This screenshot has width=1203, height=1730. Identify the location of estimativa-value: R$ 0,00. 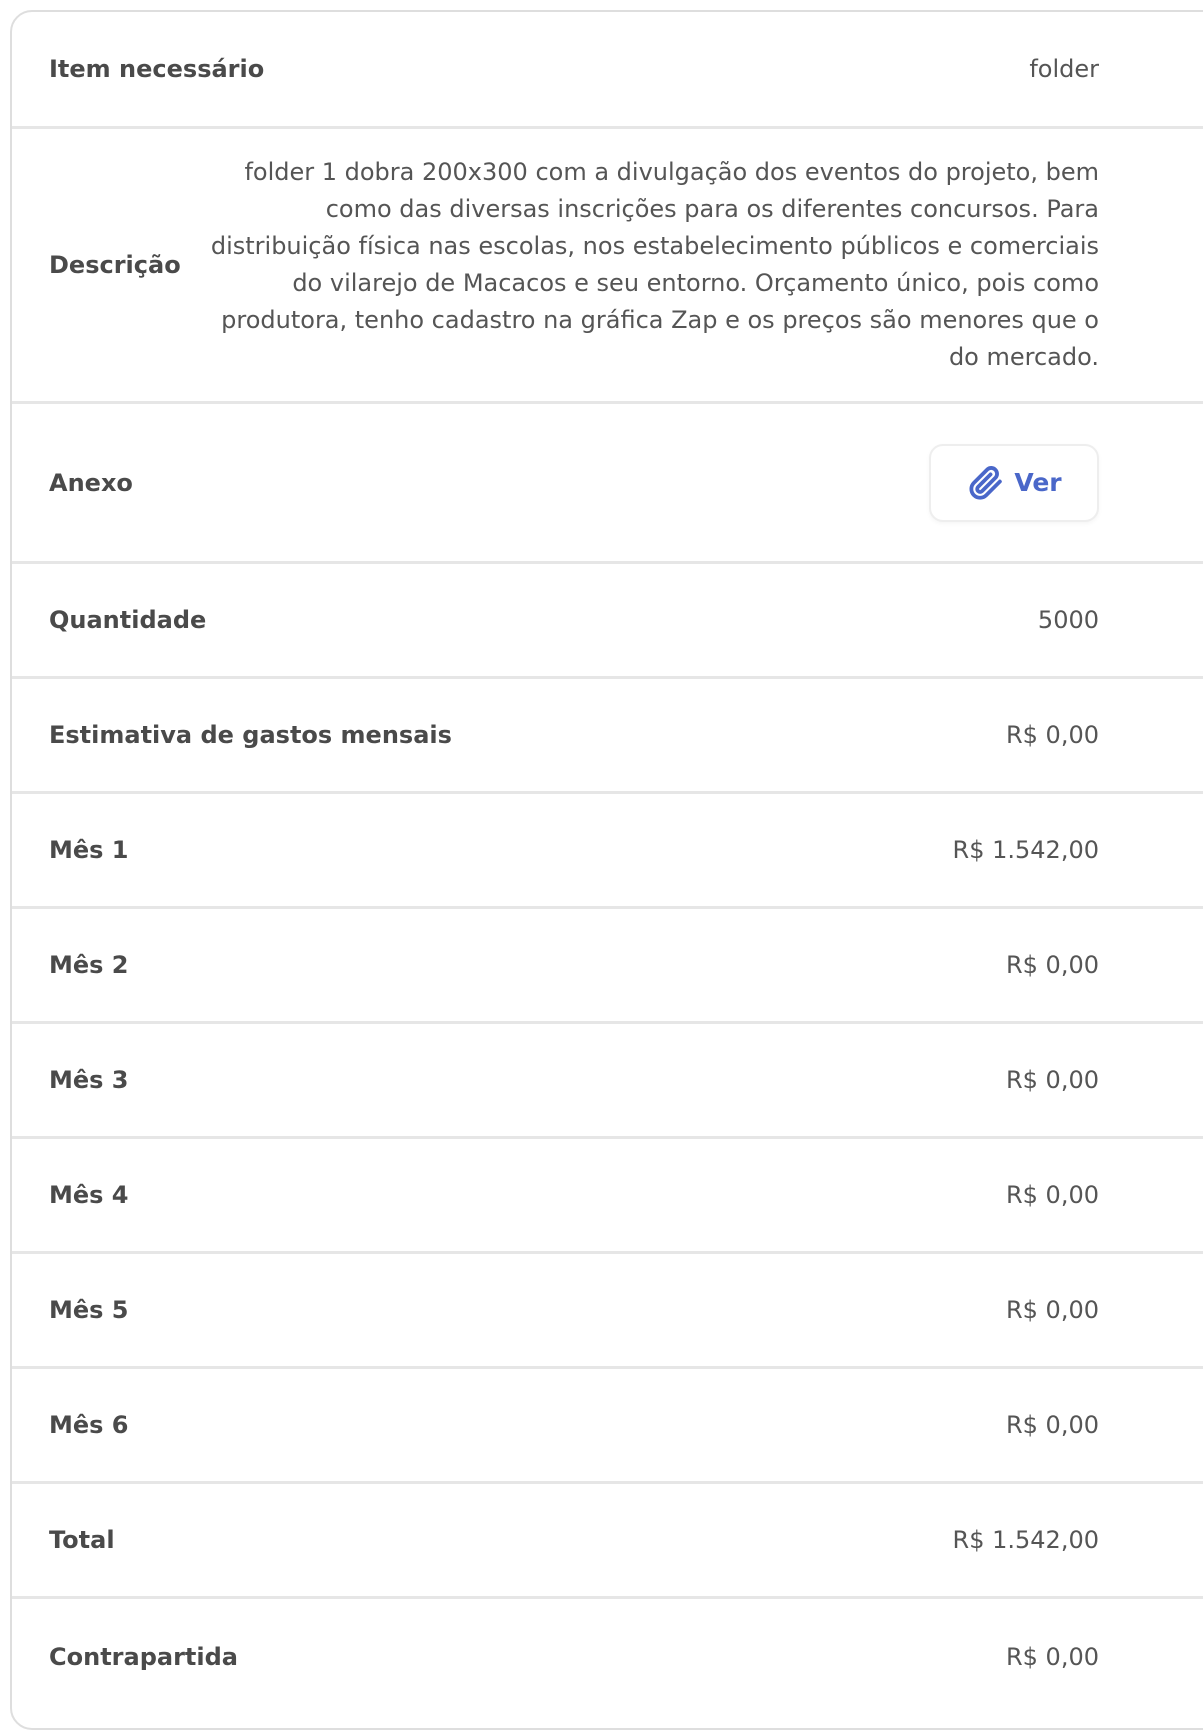
(1052, 735).